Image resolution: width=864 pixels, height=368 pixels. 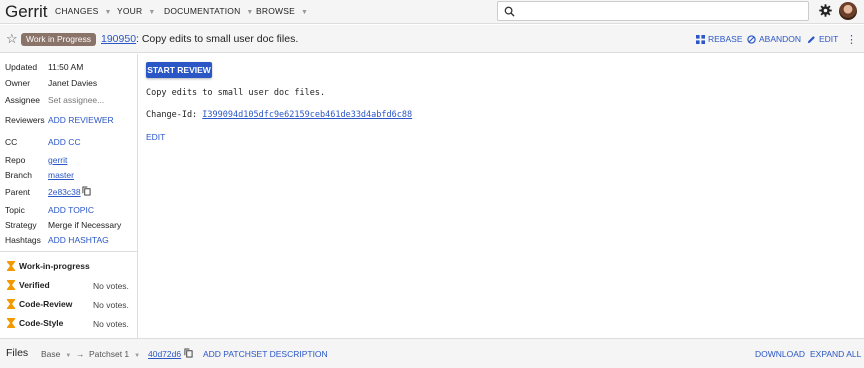 I want to click on hashtags-label: Hashtags, so click(x=23, y=240).